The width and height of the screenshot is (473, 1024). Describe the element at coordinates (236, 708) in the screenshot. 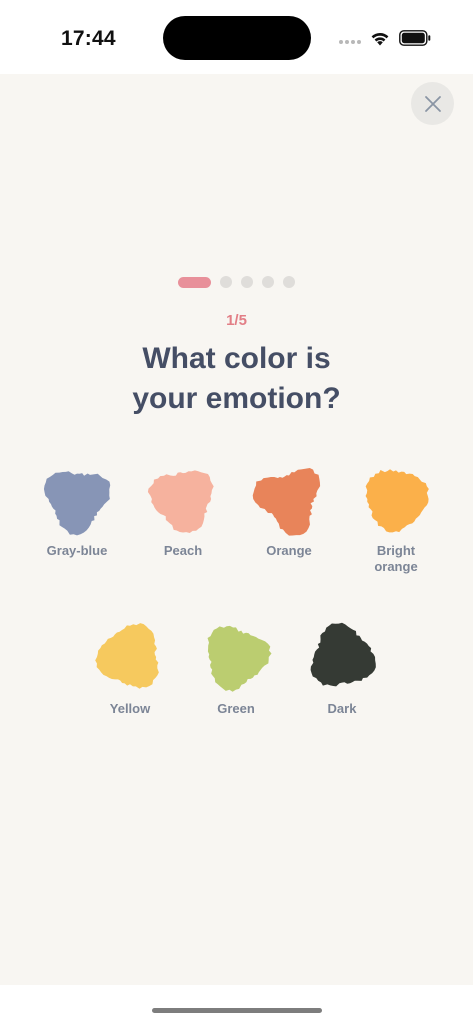

I see `color-label: Green` at that location.